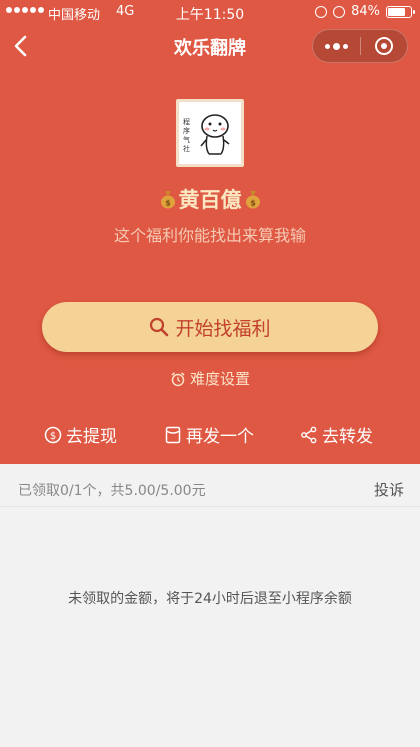 Image resolution: width=420 pixels, height=747 pixels. What do you see at coordinates (91, 437) in the screenshot?
I see `withdraw-label: 去提现` at bounding box center [91, 437].